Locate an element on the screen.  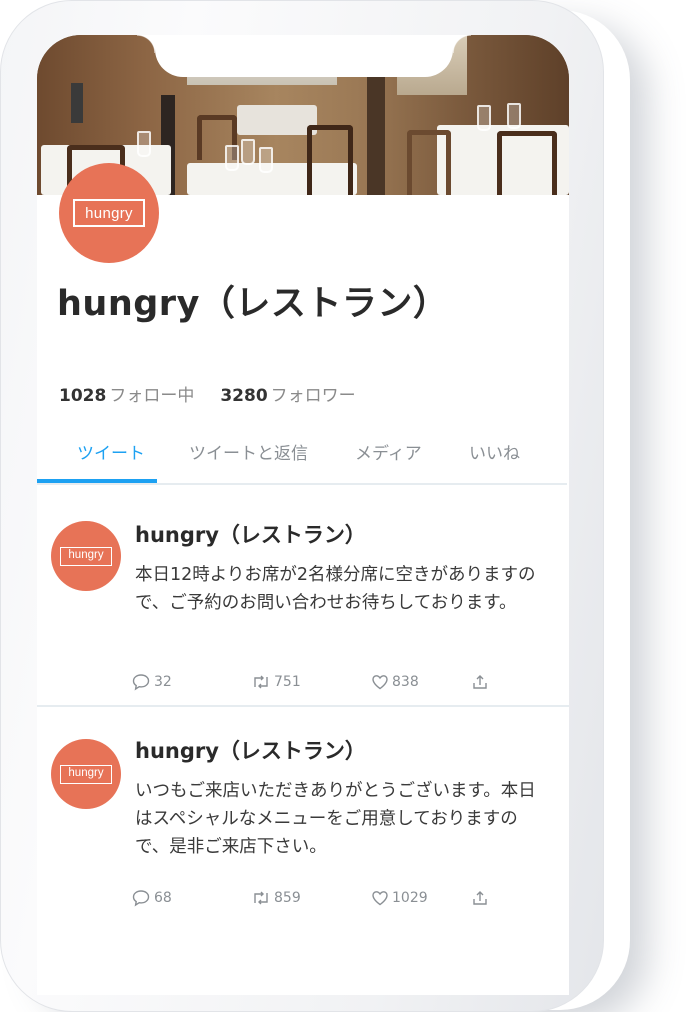
tweet-divider is located at coordinates (303, 706).